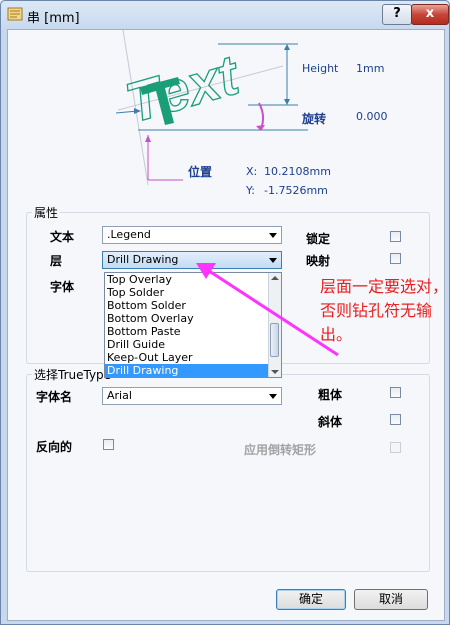 The image size is (450, 625). I want to click on cancel-button: 取消, so click(391, 599).